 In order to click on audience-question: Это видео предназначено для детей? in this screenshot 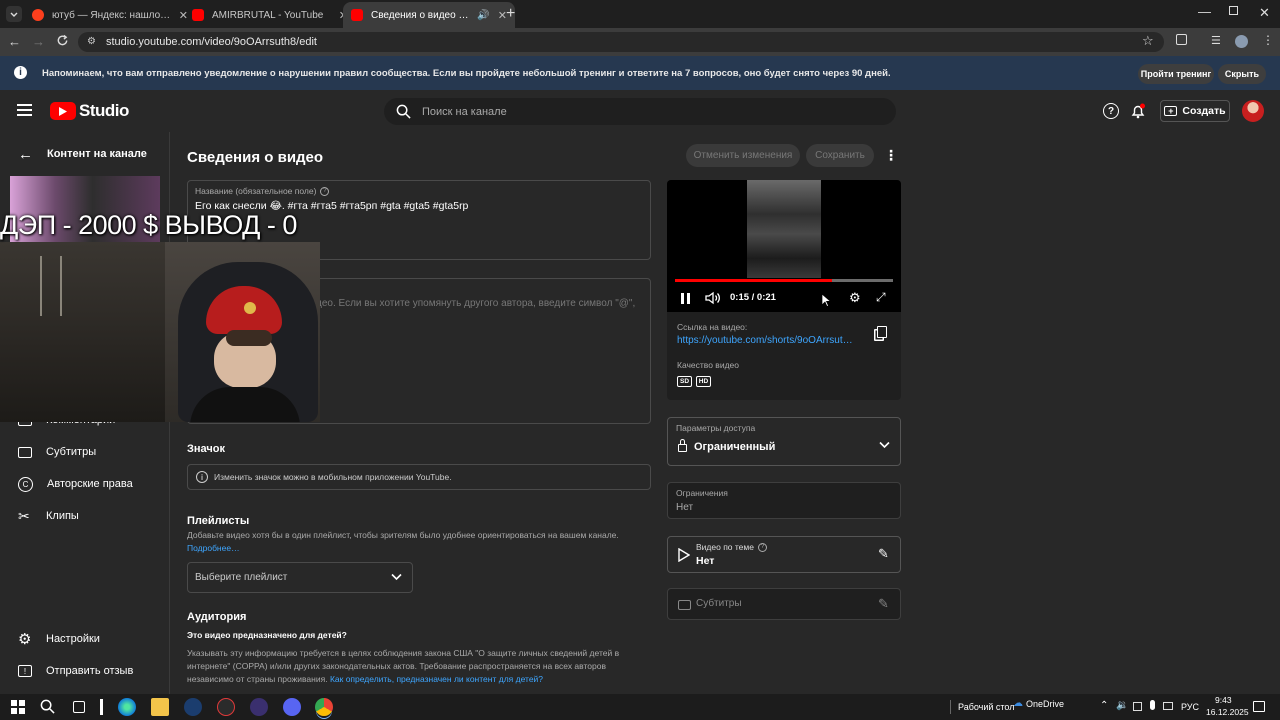, I will do `click(267, 635)`.